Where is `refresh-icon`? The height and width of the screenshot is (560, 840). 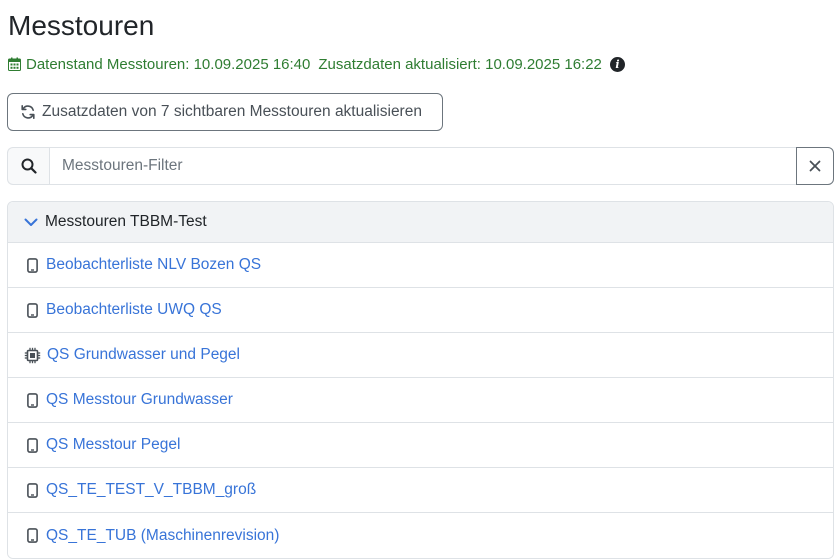 refresh-icon is located at coordinates (28, 112).